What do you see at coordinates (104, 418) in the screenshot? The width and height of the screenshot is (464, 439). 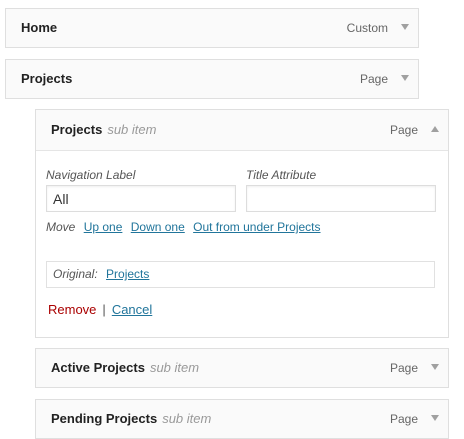 I see `menu-item-title-text: Pending Projects` at bounding box center [104, 418].